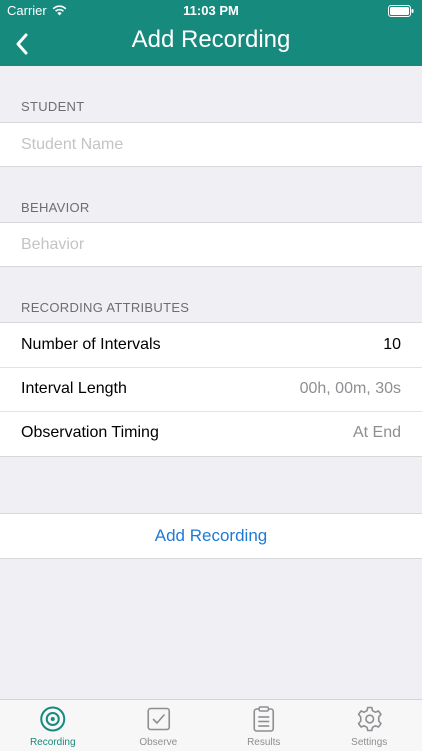  Describe the element at coordinates (401, 11) in the screenshot. I see `battery-icon` at that location.